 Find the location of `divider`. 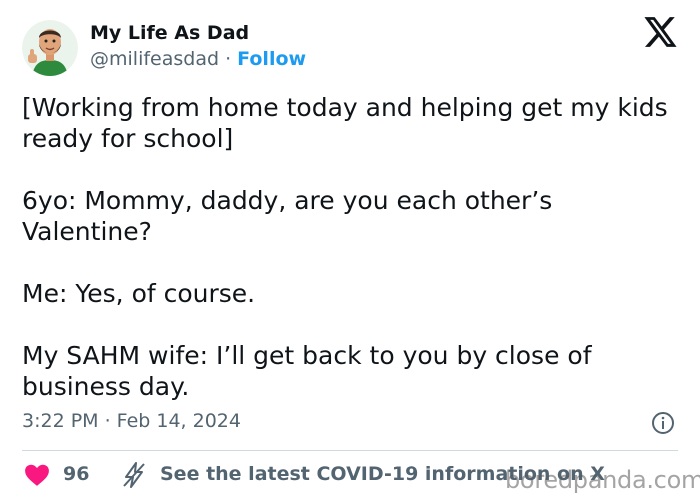

divider is located at coordinates (350, 450).